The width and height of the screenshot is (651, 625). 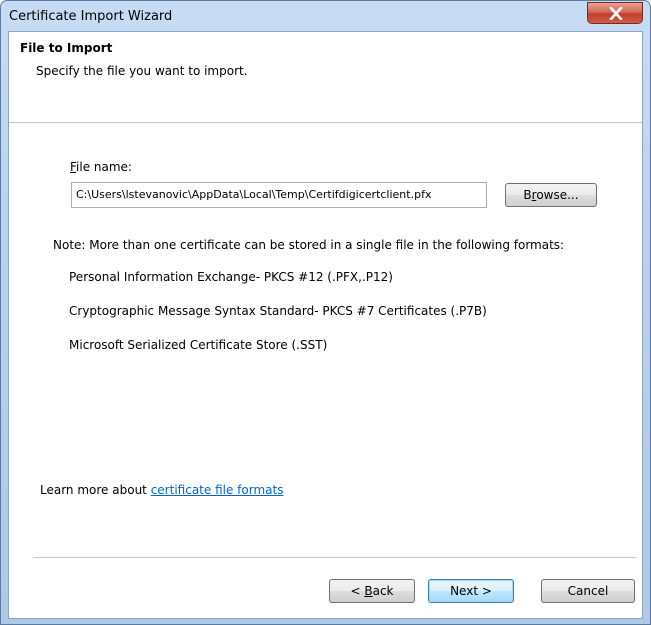 I want to click on file-name-label: File name:, so click(x=101, y=167).